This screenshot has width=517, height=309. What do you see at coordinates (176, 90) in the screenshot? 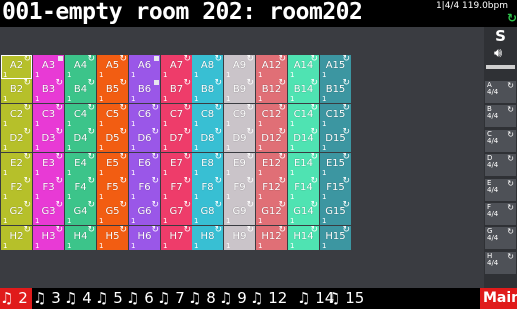
I see `clip-cell: B7 ↻ 1` at bounding box center [176, 90].